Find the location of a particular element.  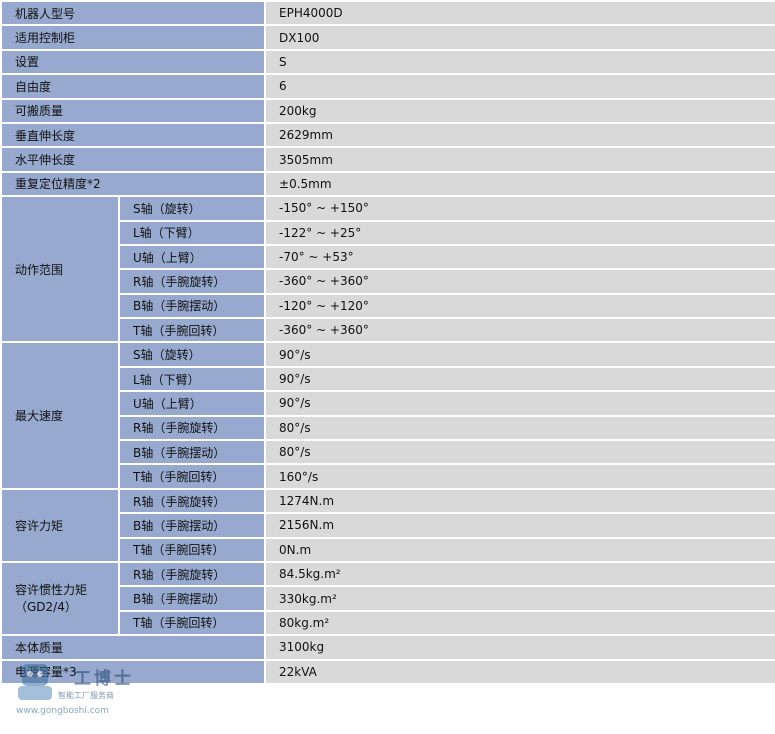

axis-value: 80kg.m² is located at coordinates (519, 623).